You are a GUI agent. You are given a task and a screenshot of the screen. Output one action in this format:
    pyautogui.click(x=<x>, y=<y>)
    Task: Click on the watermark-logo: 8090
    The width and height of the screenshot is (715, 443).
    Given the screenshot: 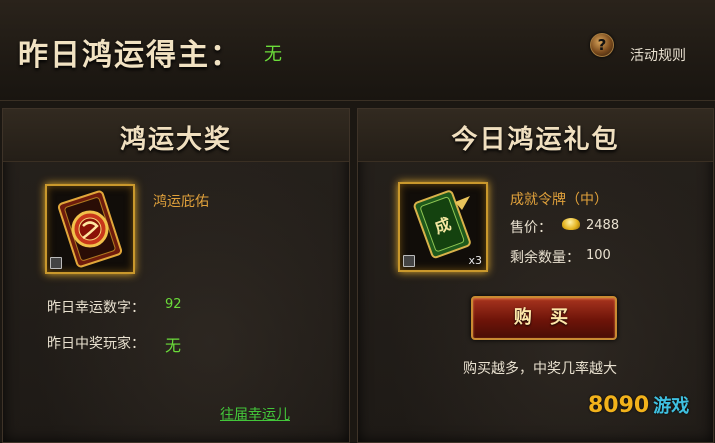 What is the action you would take?
    pyautogui.click(x=619, y=405)
    